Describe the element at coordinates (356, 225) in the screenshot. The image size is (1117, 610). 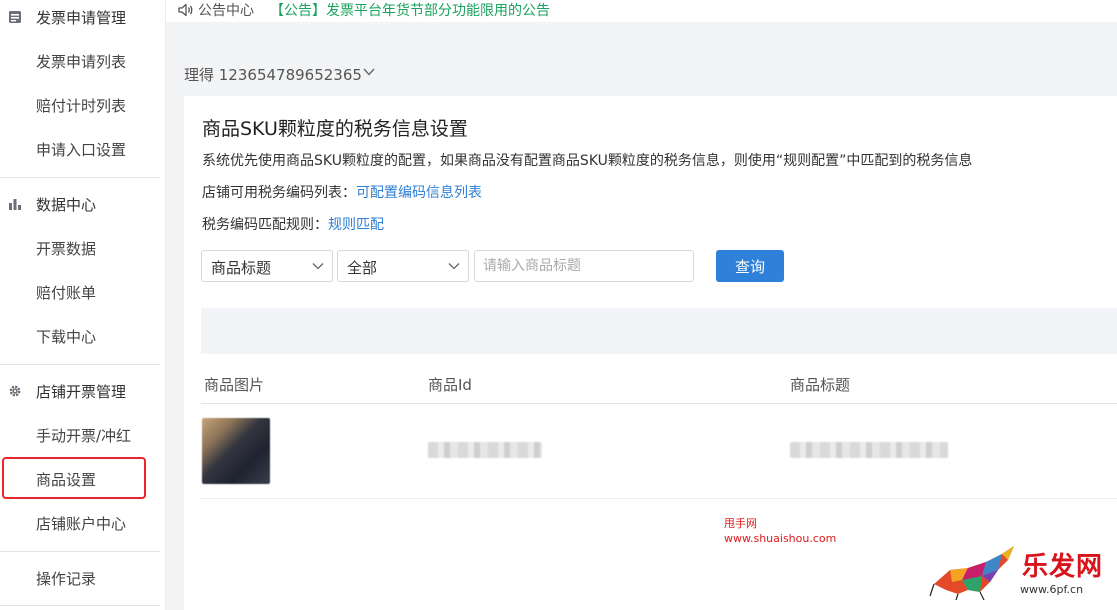
I see `match-rule-link: 规则匹配` at that location.